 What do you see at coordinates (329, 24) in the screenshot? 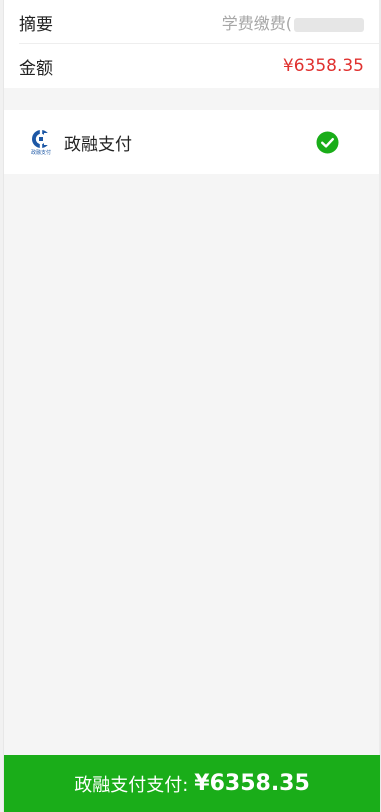
I see `redacted-mask` at bounding box center [329, 24].